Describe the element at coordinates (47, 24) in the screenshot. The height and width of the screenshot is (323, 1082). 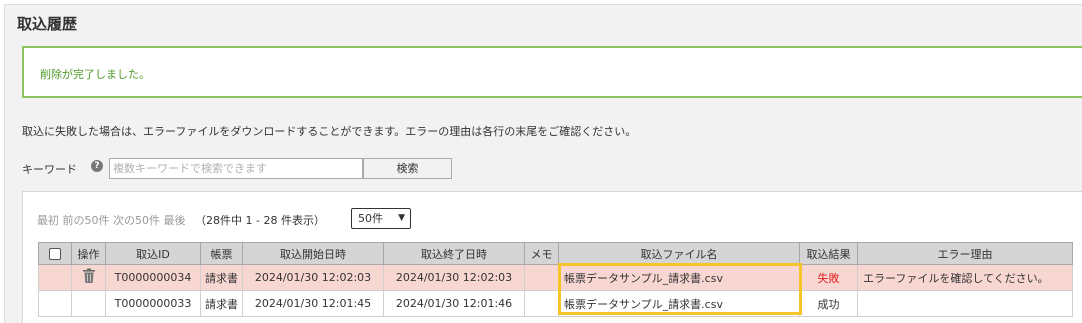
I see `page-title: 取込履歴` at that location.